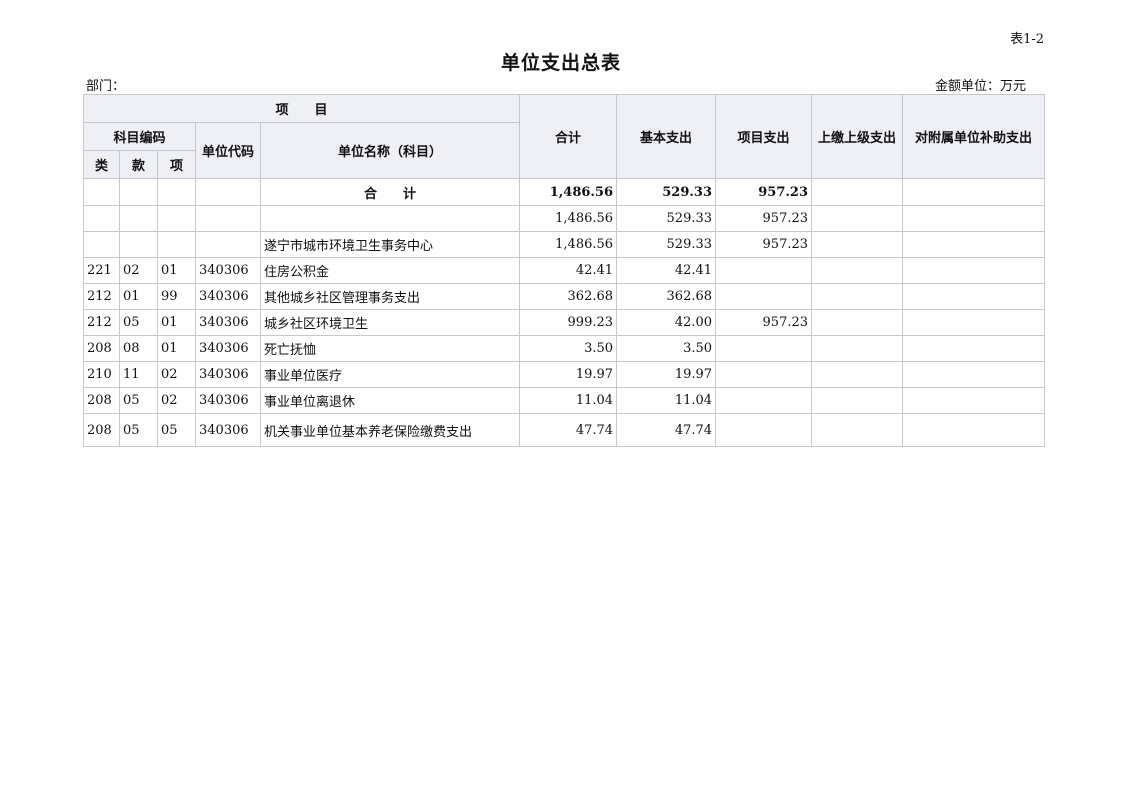 Image resolution: width=1122 pixels, height=793 pixels. What do you see at coordinates (568, 430) in the screenshot?
I see `cell-total: 47.74` at bounding box center [568, 430].